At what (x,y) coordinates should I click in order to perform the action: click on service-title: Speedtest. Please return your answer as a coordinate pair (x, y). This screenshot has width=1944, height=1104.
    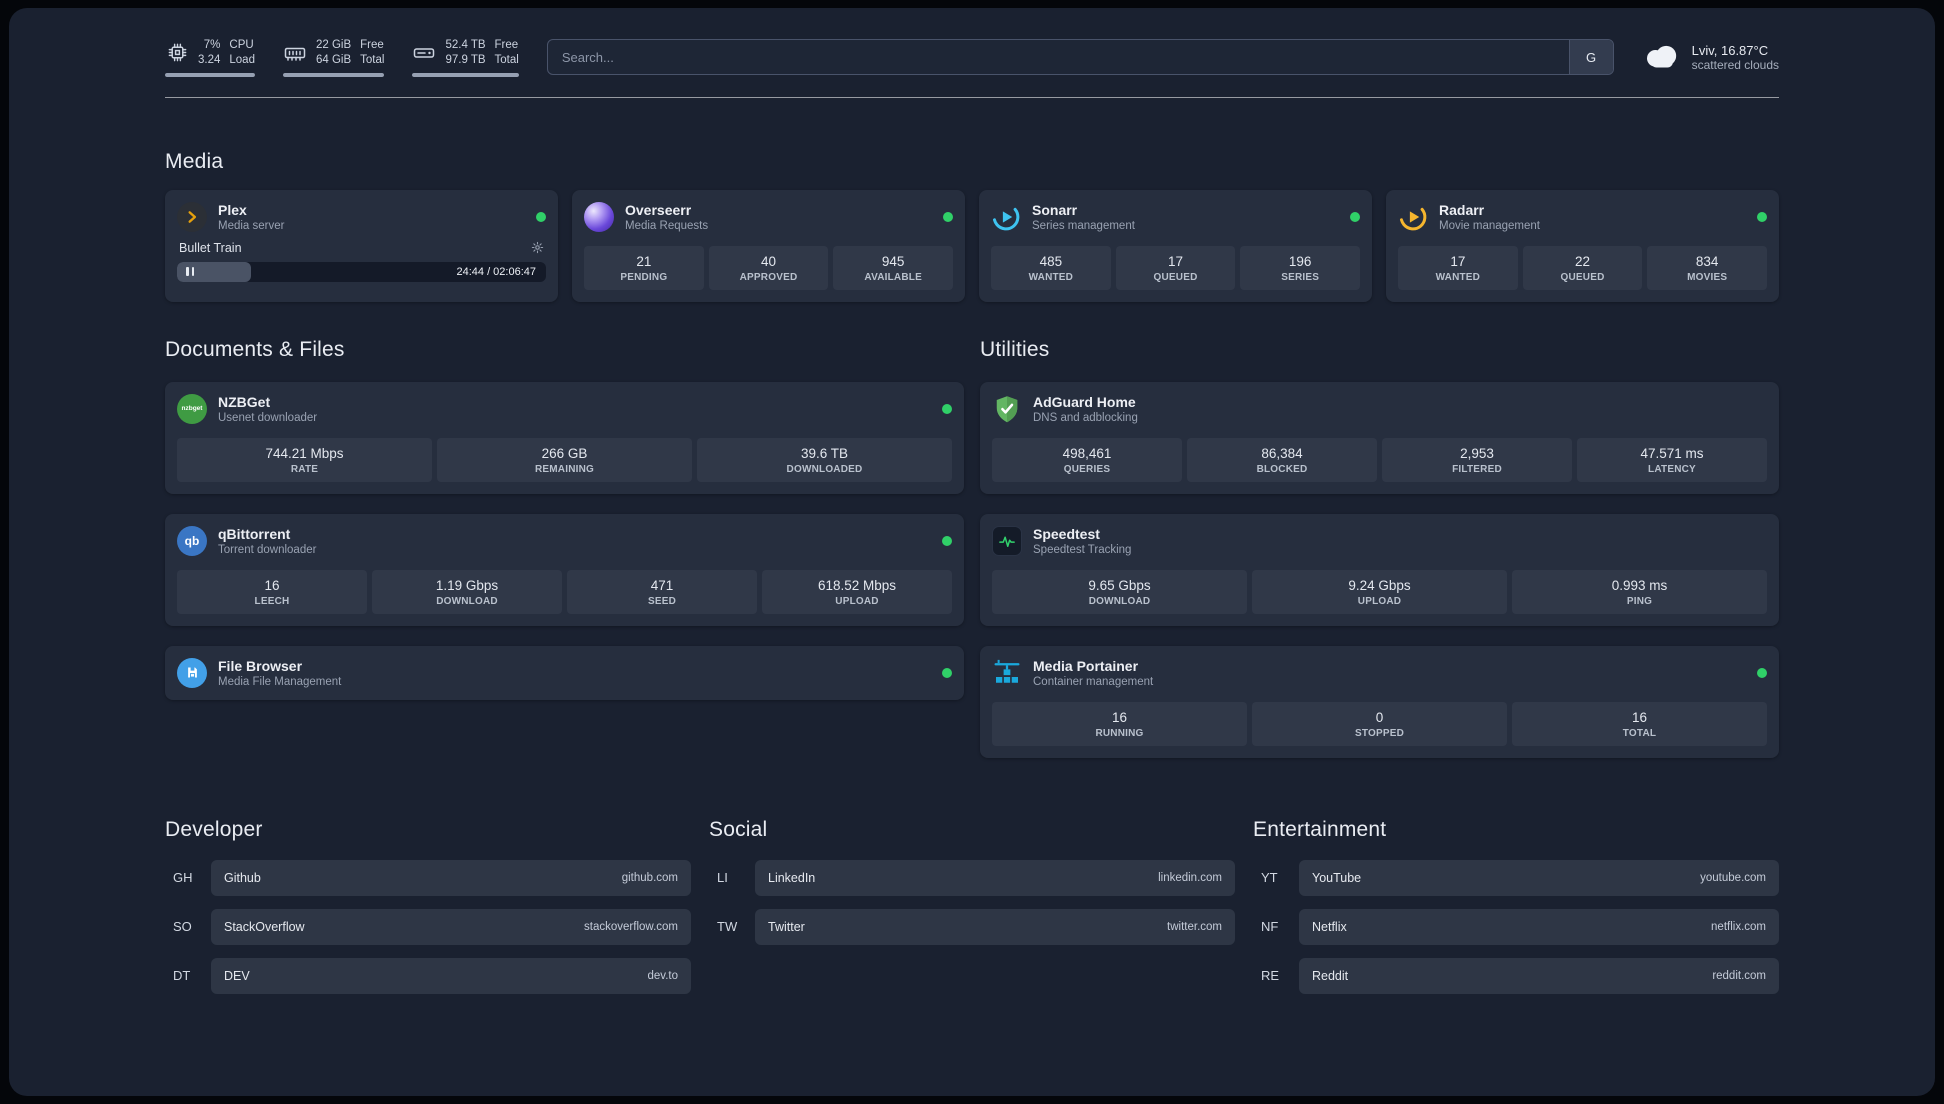
    Looking at the image, I should click on (1066, 533).